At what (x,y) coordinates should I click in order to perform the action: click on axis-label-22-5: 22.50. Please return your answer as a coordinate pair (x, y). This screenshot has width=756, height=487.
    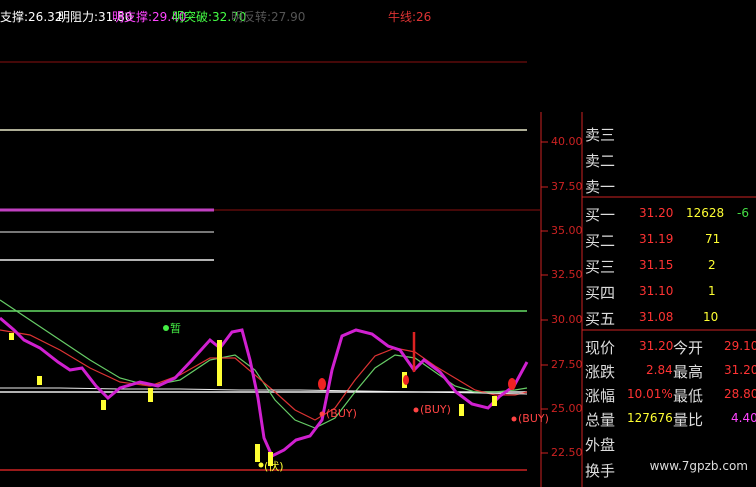
    Looking at the image, I should click on (567, 452).